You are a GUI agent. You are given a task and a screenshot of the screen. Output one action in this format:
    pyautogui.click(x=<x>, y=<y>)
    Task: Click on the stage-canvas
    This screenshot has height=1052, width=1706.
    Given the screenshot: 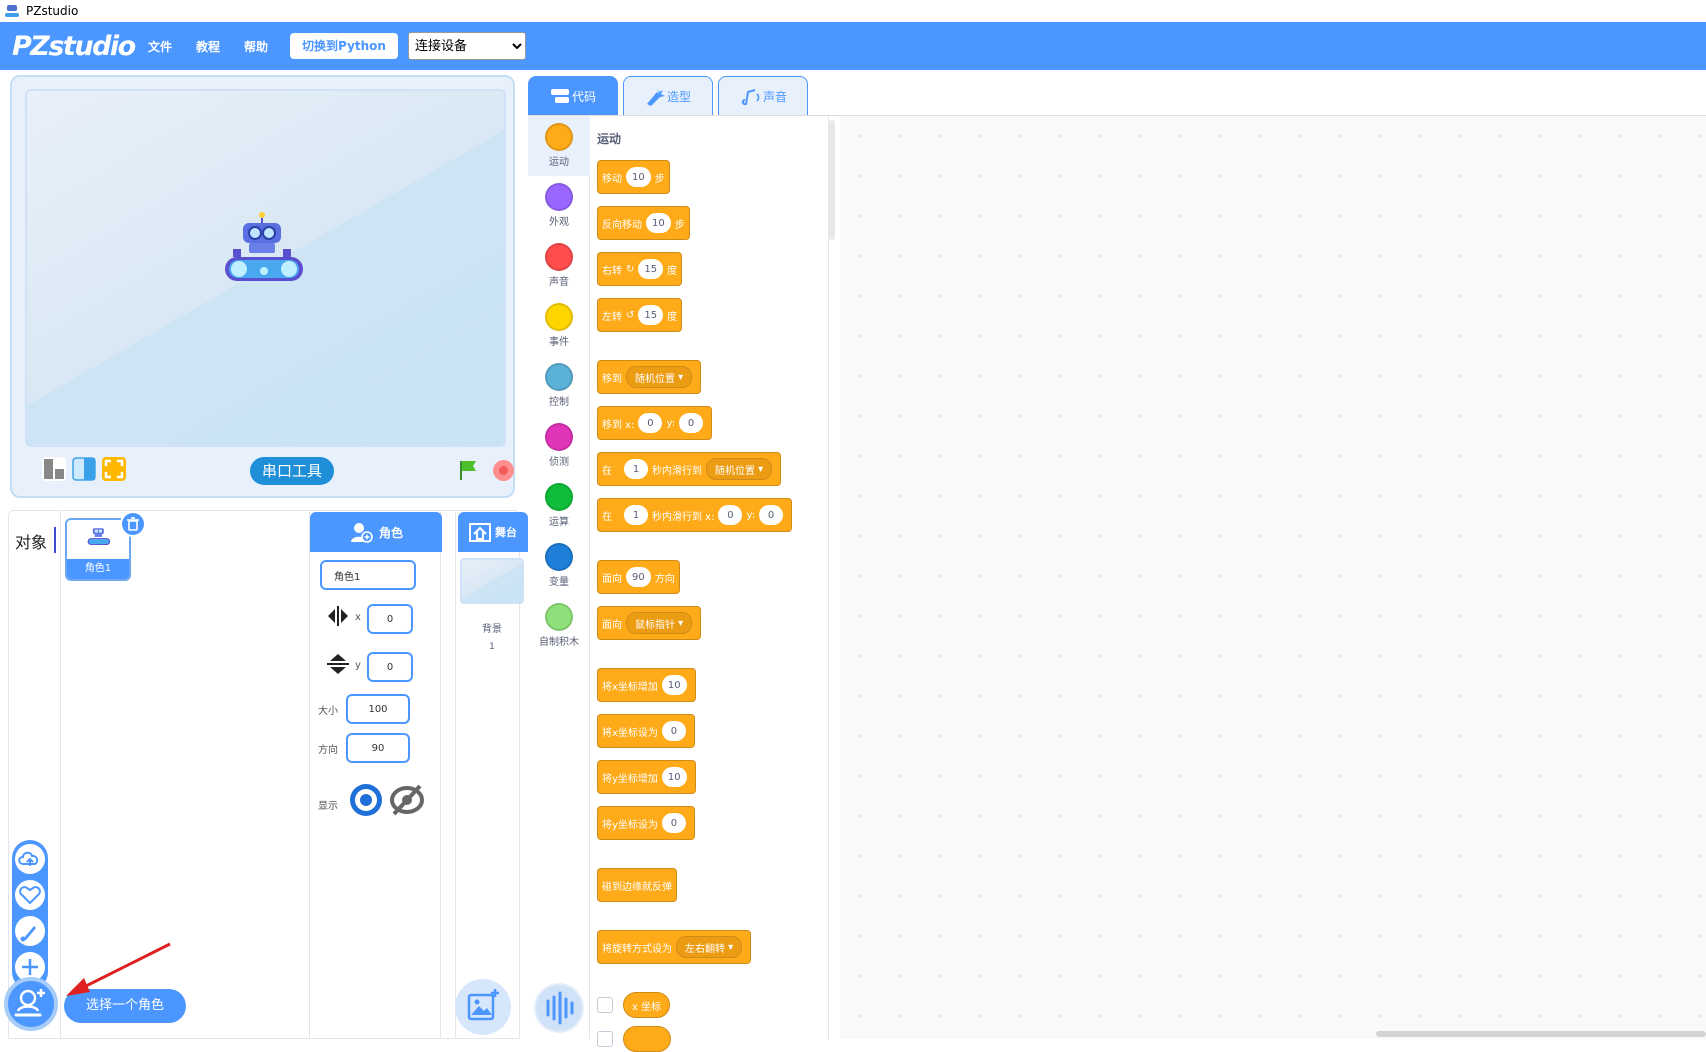 What is the action you would take?
    pyautogui.click(x=265, y=268)
    